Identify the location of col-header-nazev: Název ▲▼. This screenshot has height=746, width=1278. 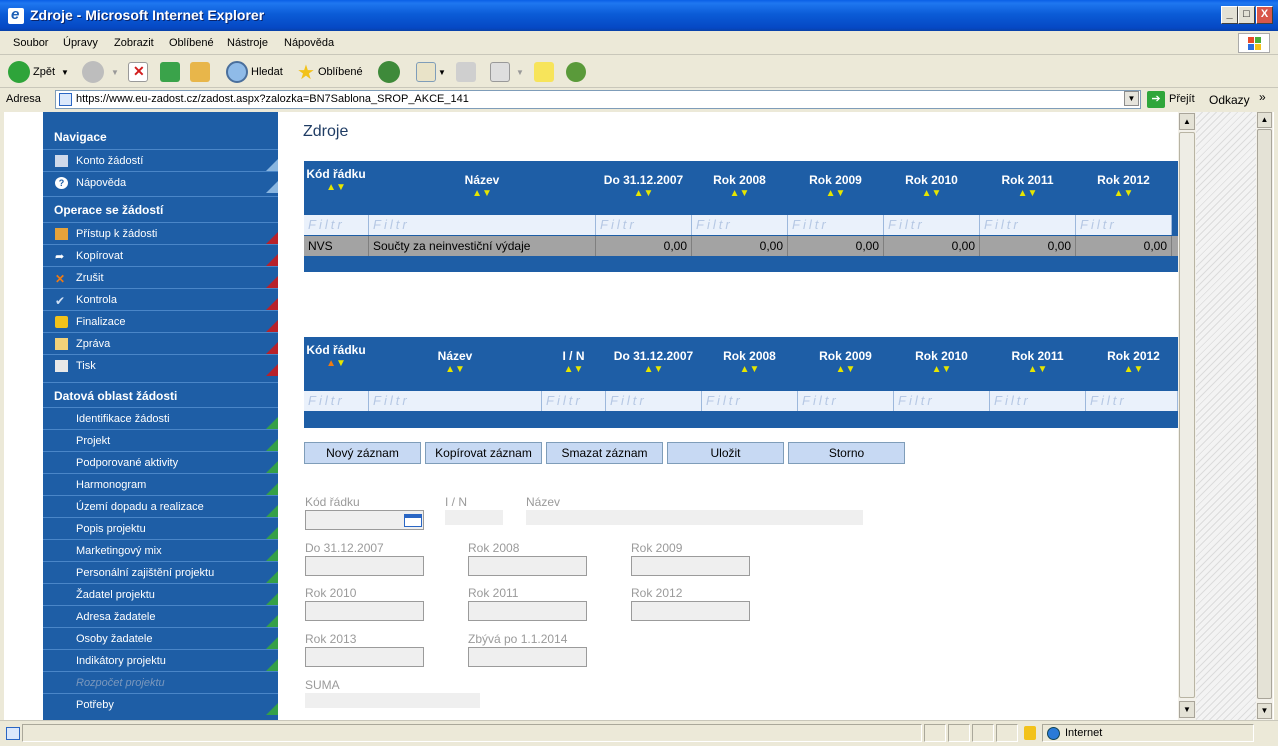
(455, 362).